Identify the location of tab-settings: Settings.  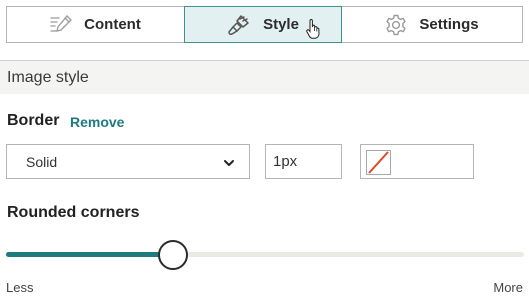
(432, 24).